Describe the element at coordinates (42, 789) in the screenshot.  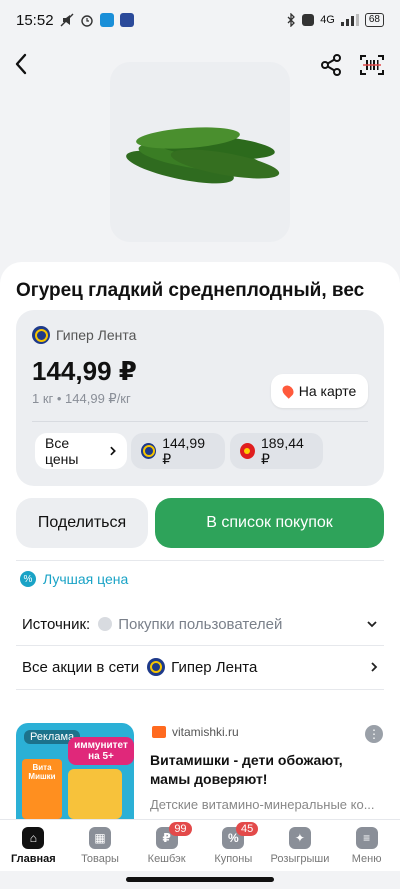
I see `vitamin-pack-image: Вита Мишки` at that location.